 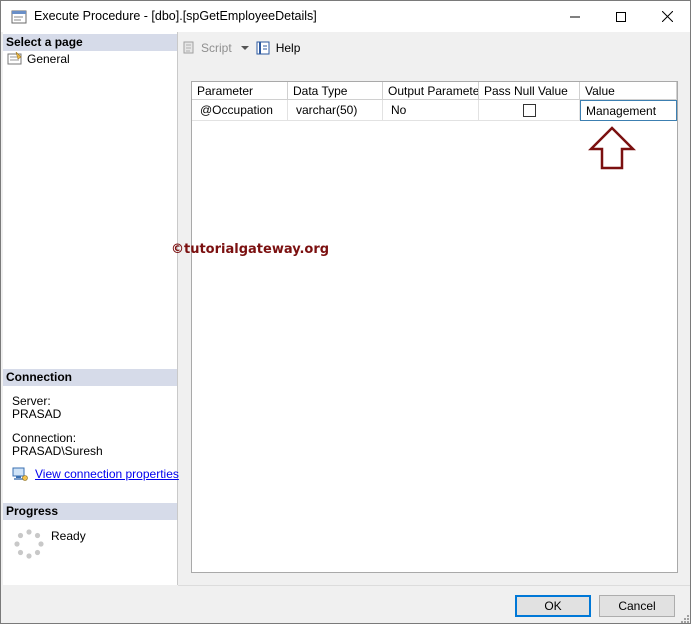 What do you see at coordinates (288, 48) in the screenshot?
I see `help-label: Help` at bounding box center [288, 48].